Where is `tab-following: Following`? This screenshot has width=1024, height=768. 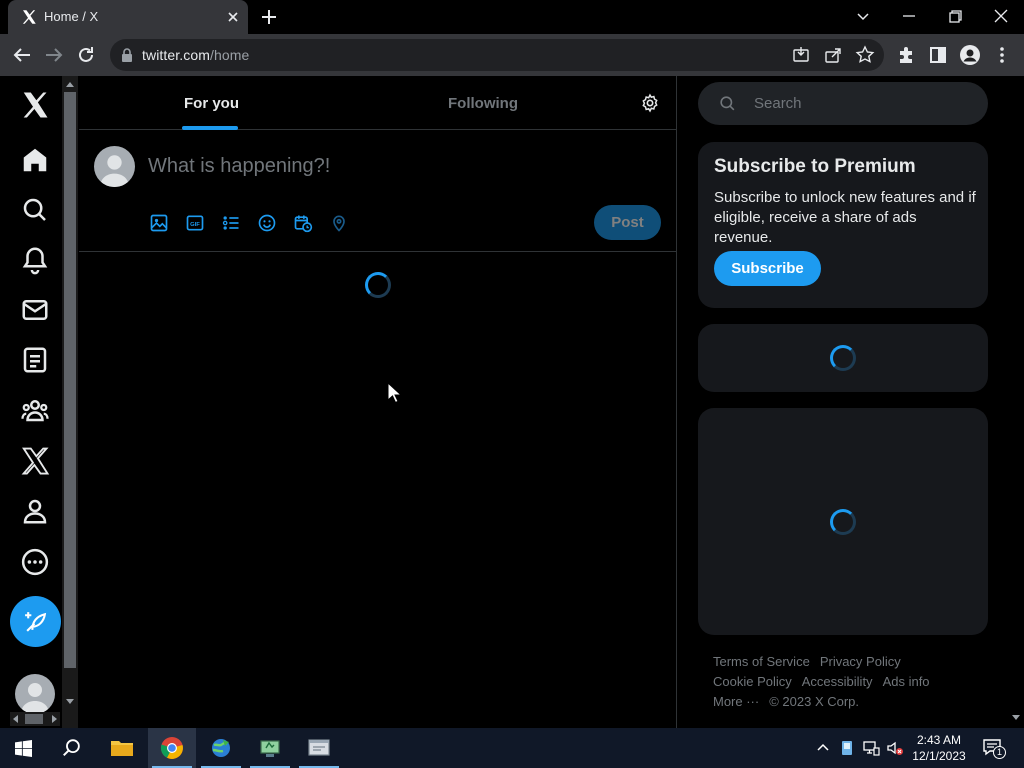
tab-following: Following is located at coordinates (483, 103).